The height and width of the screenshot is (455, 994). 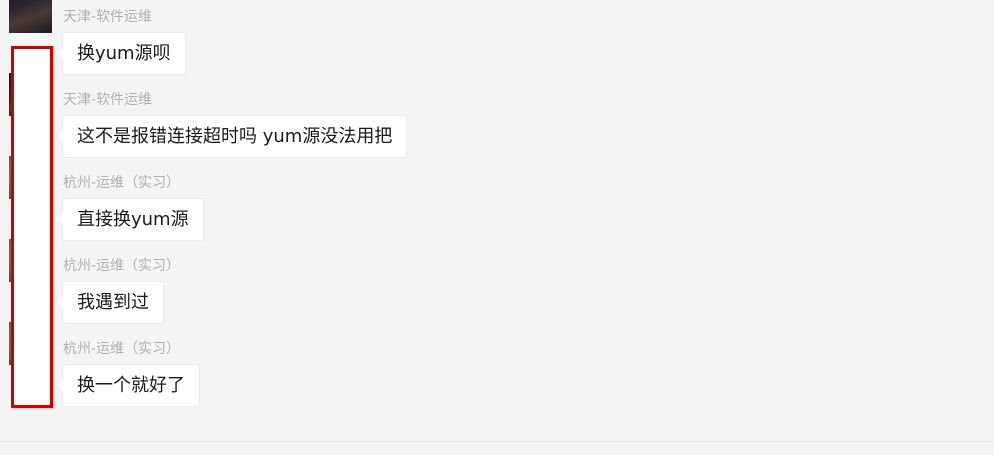 What do you see at coordinates (30, 16) in the screenshot?
I see `avatar` at bounding box center [30, 16].